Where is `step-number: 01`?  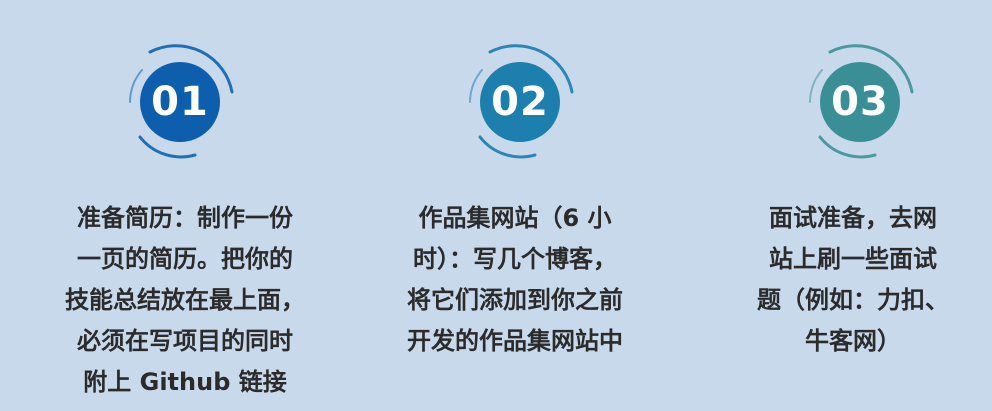 step-number: 01 is located at coordinates (180, 102).